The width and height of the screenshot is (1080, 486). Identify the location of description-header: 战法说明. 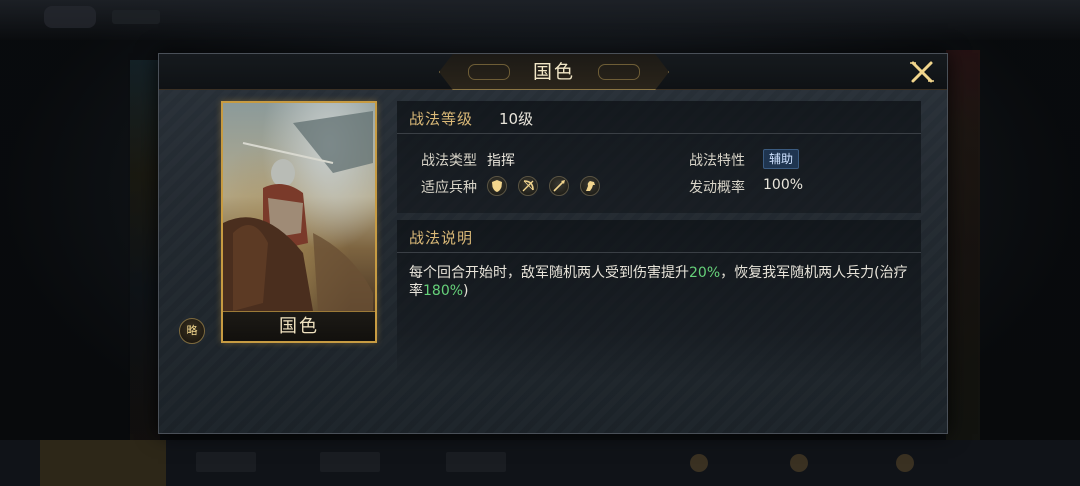
(659, 236).